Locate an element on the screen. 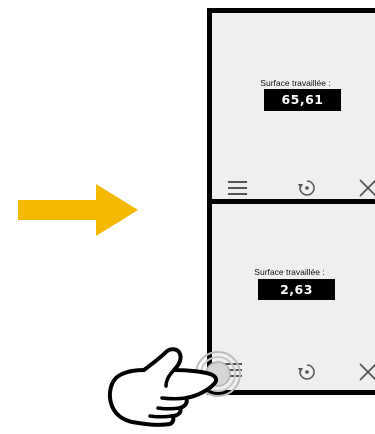  arrow-right-icon is located at coordinates (78, 210).